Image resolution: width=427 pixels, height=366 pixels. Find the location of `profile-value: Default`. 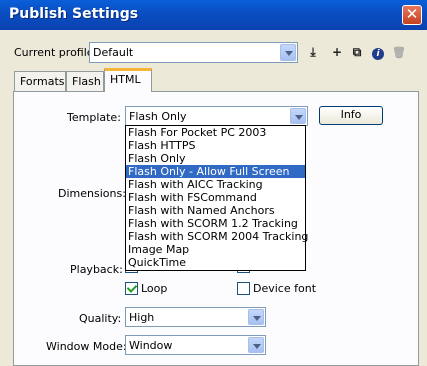

profile-value: Default is located at coordinates (113, 52).